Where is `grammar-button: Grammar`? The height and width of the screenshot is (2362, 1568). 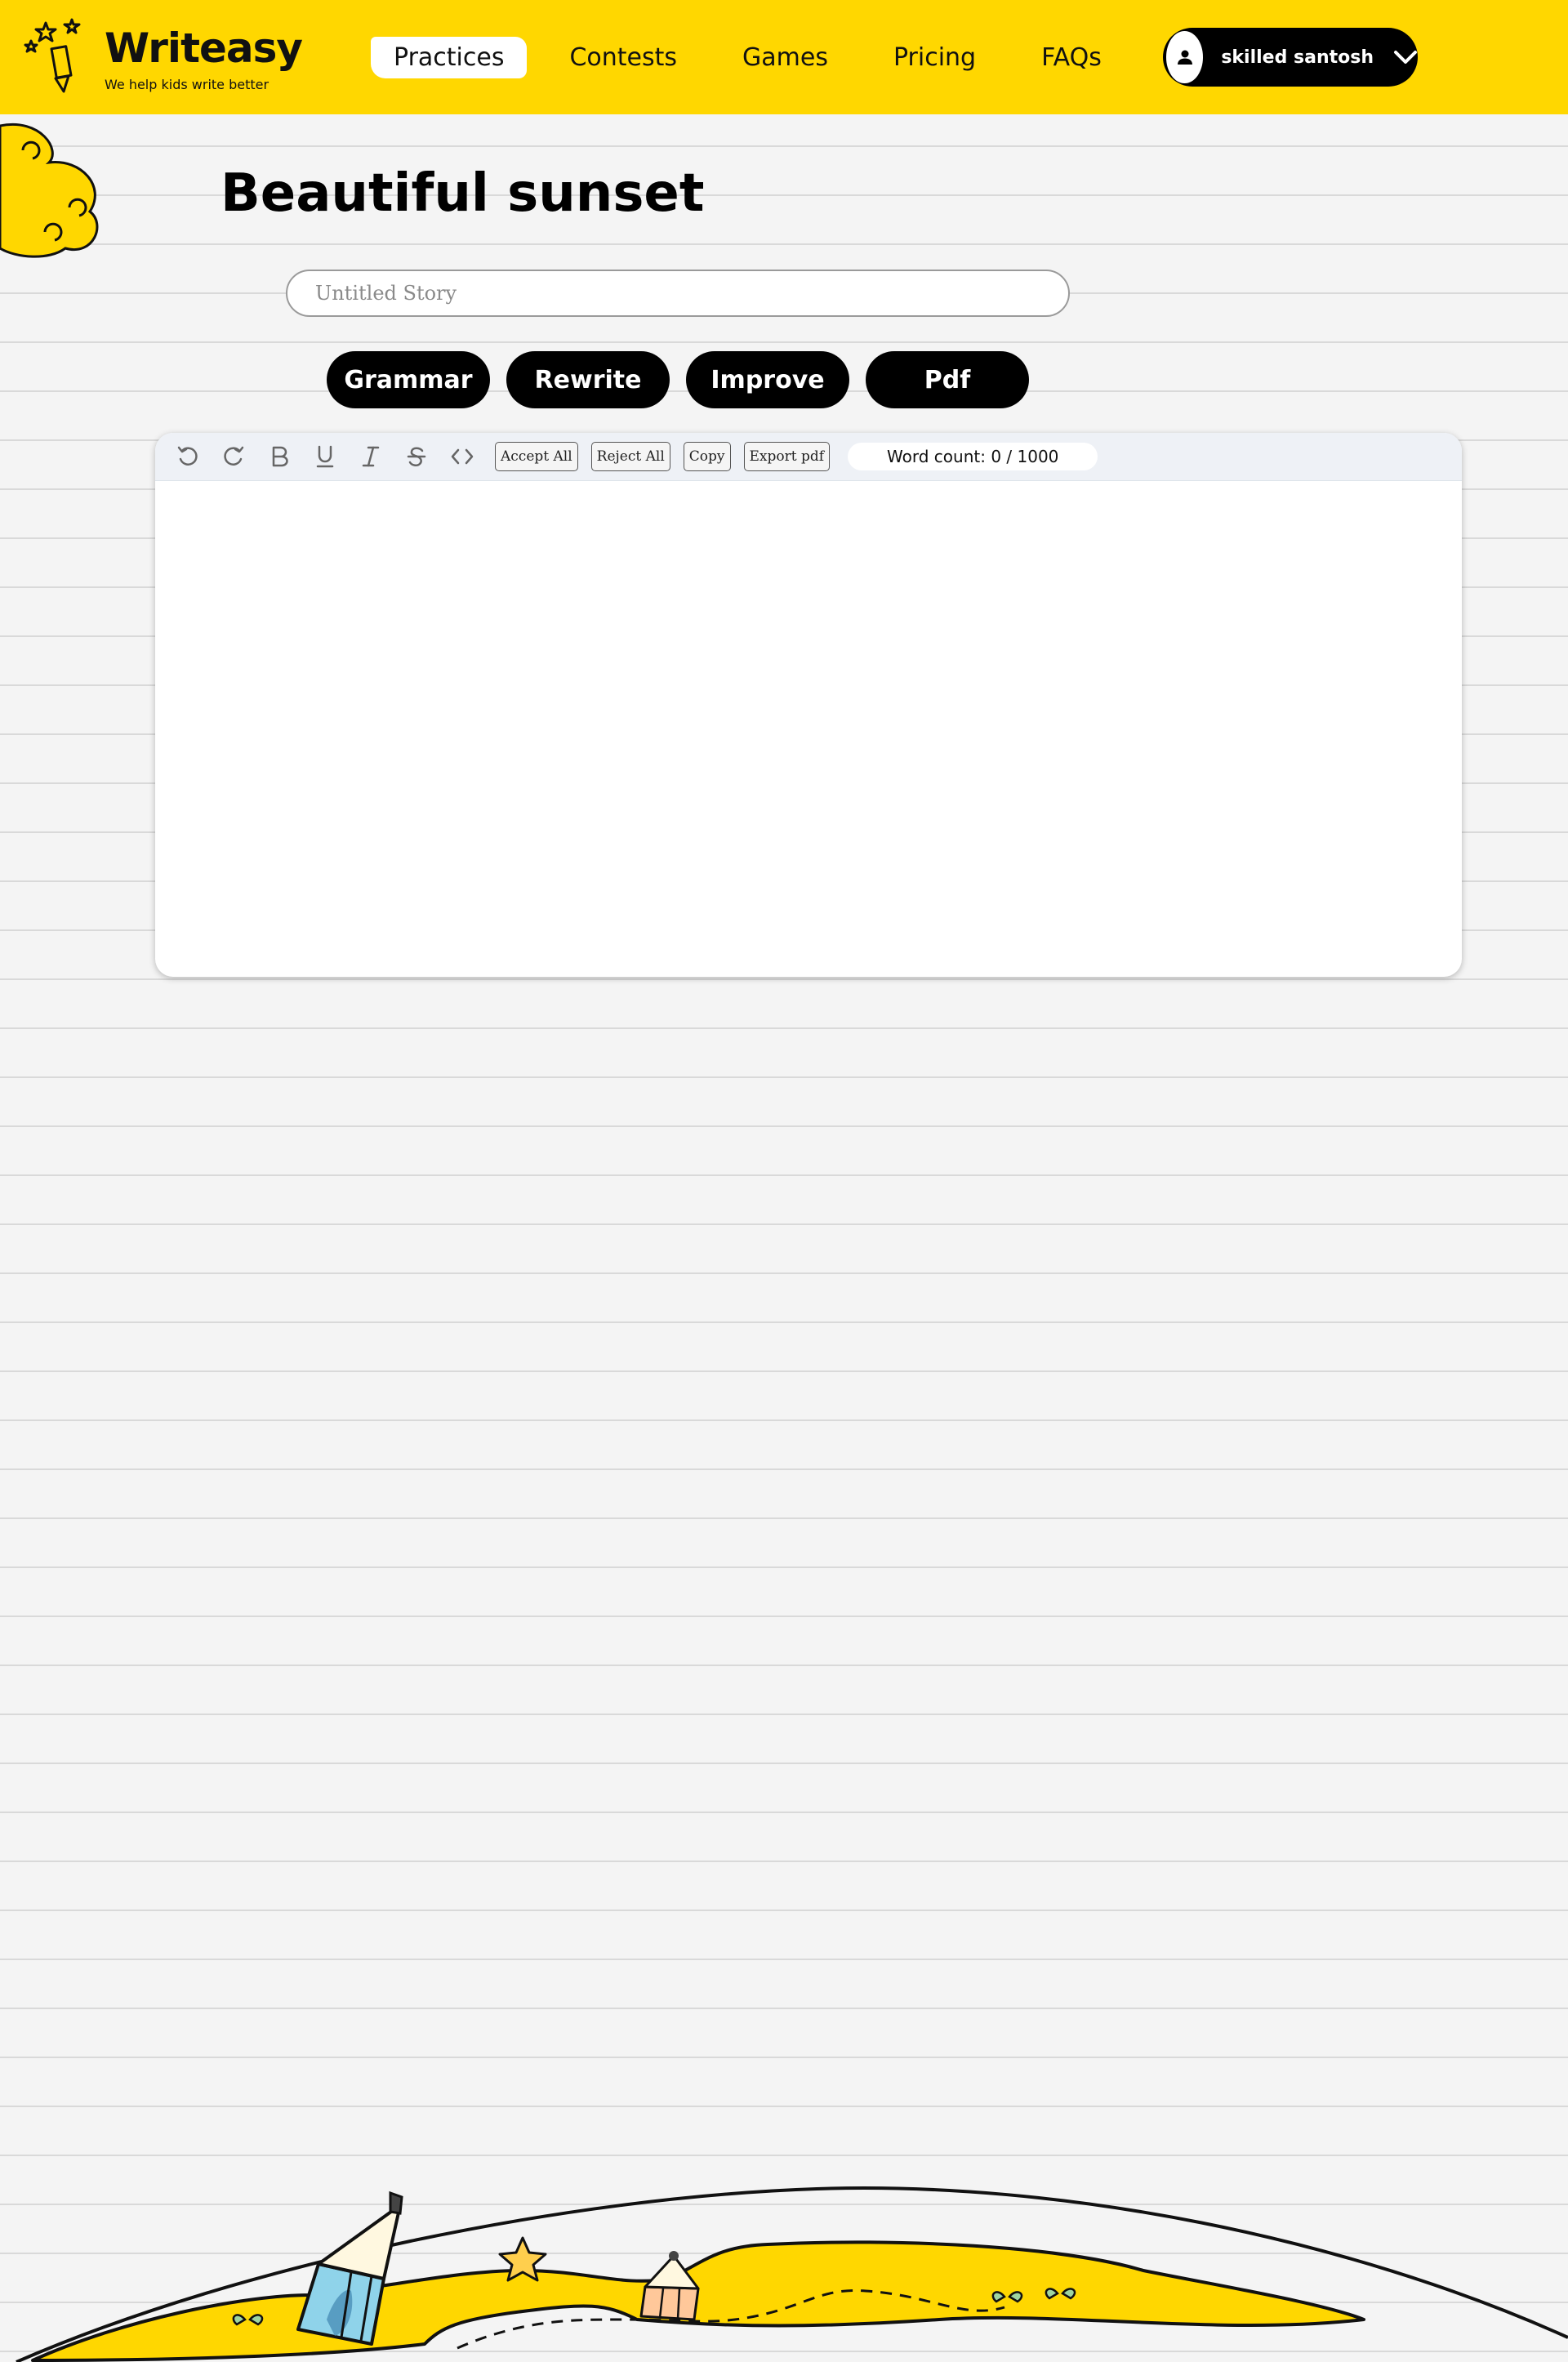 grammar-button: Grammar is located at coordinates (408, 379).